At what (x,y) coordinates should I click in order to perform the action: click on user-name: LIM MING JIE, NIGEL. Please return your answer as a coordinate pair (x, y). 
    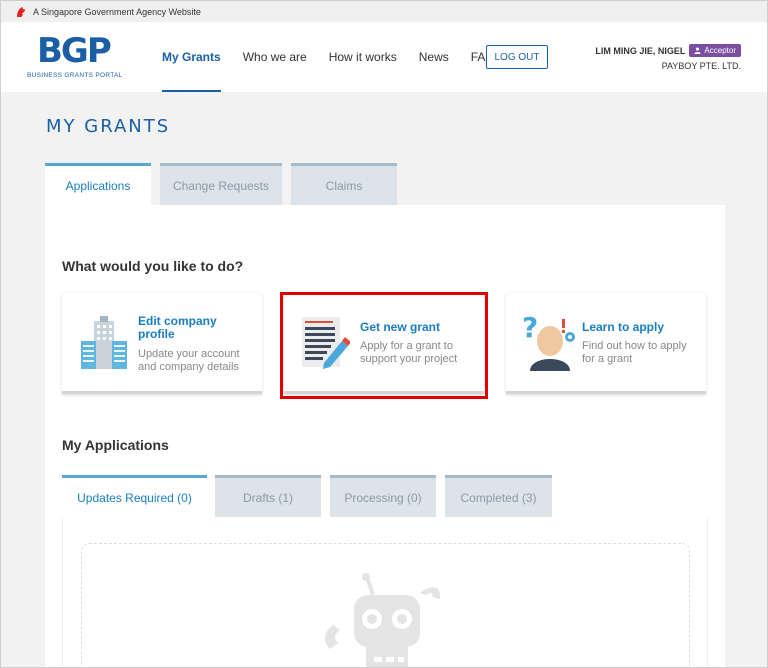
    Looking at the image, I should click on (640, 50).